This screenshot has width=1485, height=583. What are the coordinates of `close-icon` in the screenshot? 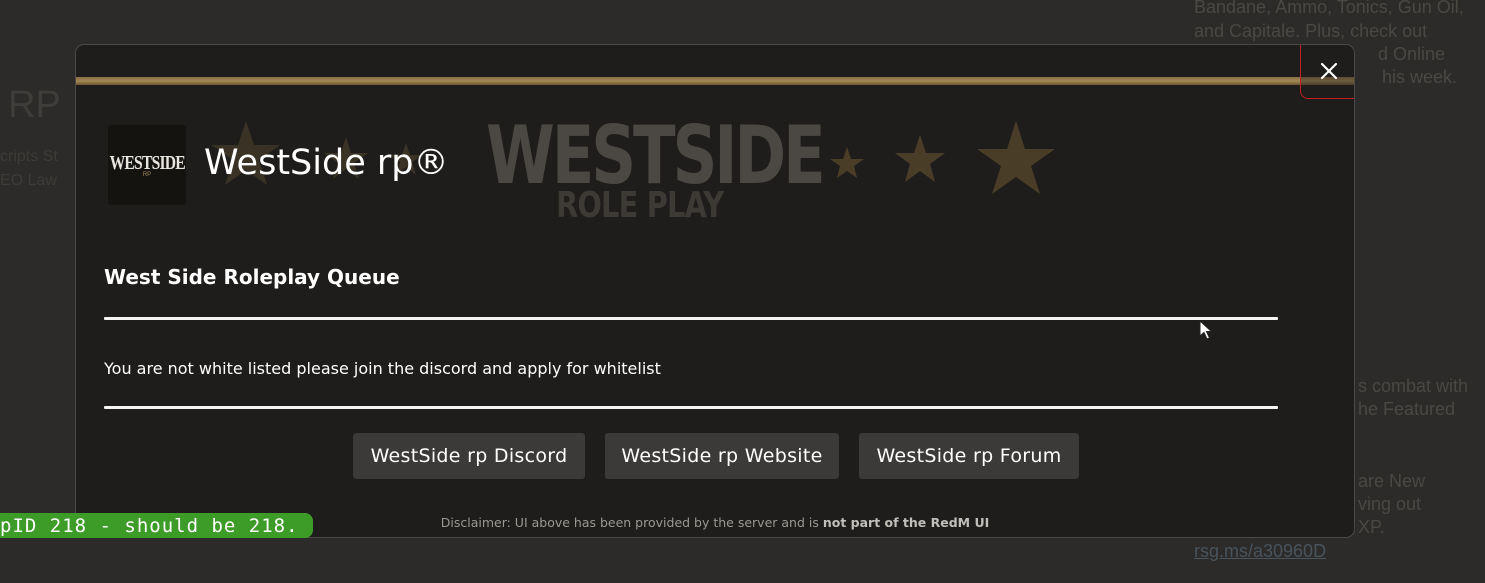 It's located at (1328, 70).